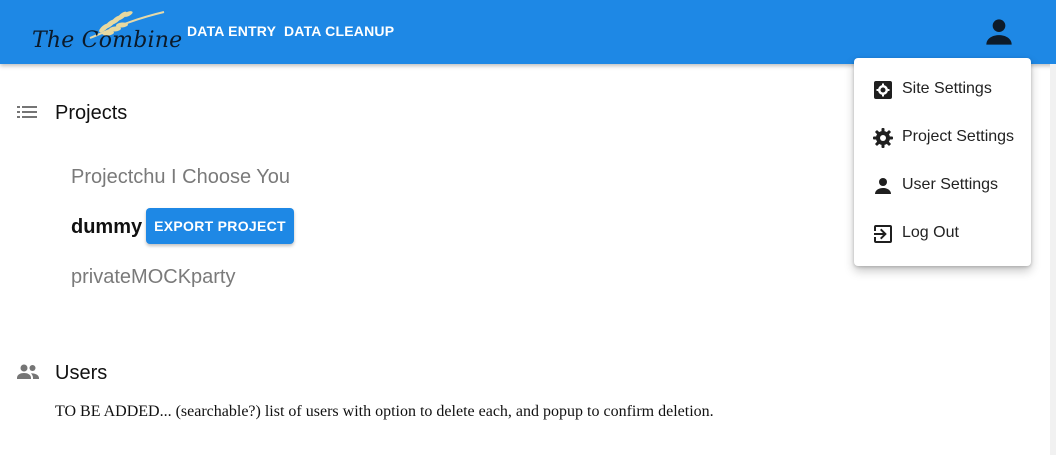 This screenshot has width=1056, height=455. I want to click on menu-label: User Settings, so click(950, 184).